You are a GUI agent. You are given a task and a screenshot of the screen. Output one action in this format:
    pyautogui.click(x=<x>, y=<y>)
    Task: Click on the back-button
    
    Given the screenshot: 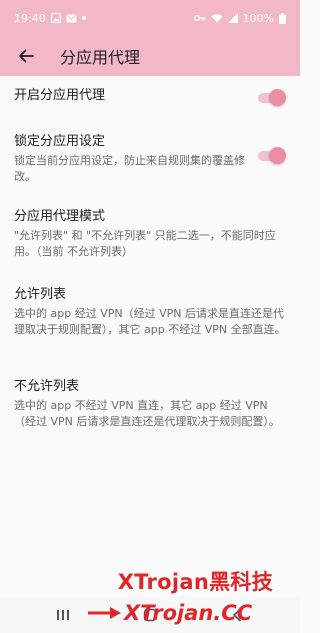 What is the action you would take?
    pyautogui.click(x=26, y=56)
    